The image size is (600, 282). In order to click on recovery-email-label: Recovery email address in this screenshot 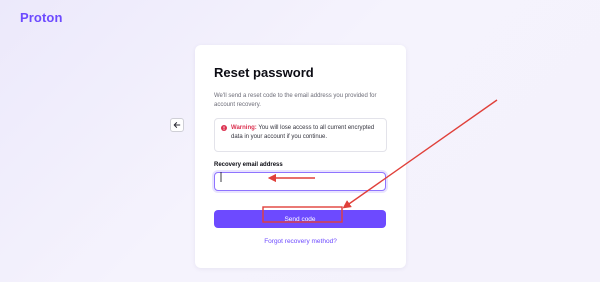, I will do `click(248, 165)`.